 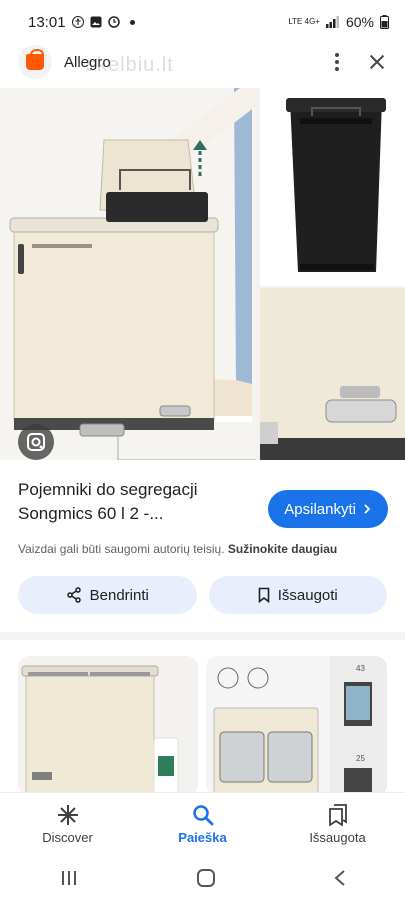 What do you see at coordinates (132, 22) in the screenshot?
I see `notification-dot` at bounding box center [132, 22].